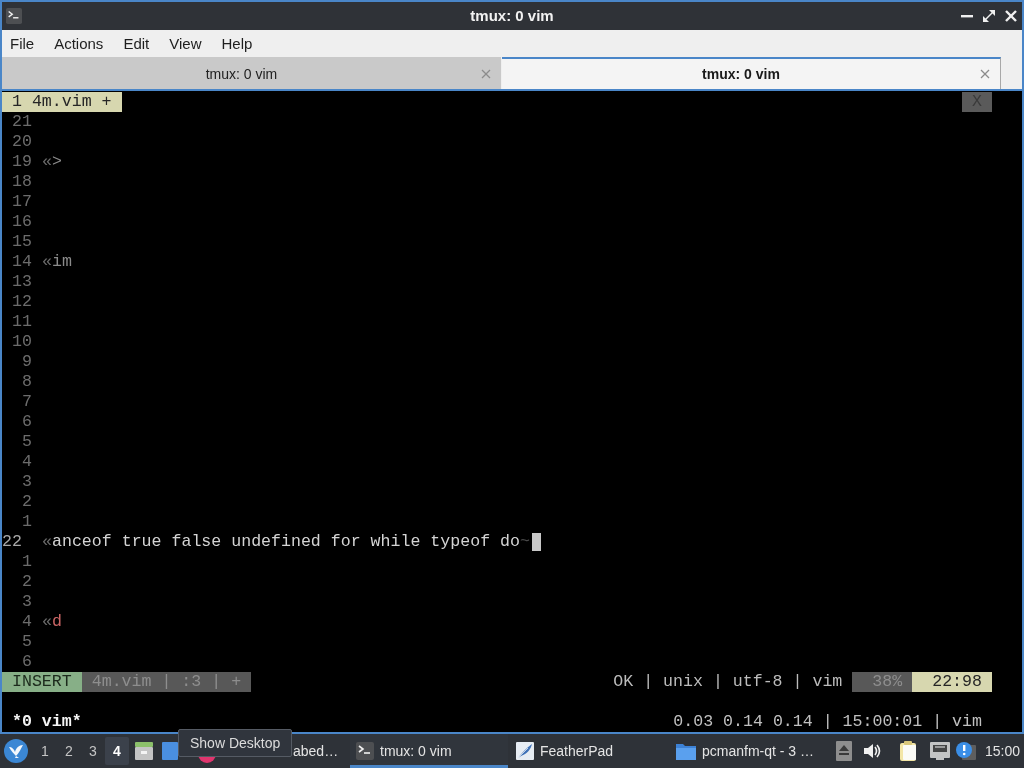  I want to click on menu-item: Edit, so click(136, 43).